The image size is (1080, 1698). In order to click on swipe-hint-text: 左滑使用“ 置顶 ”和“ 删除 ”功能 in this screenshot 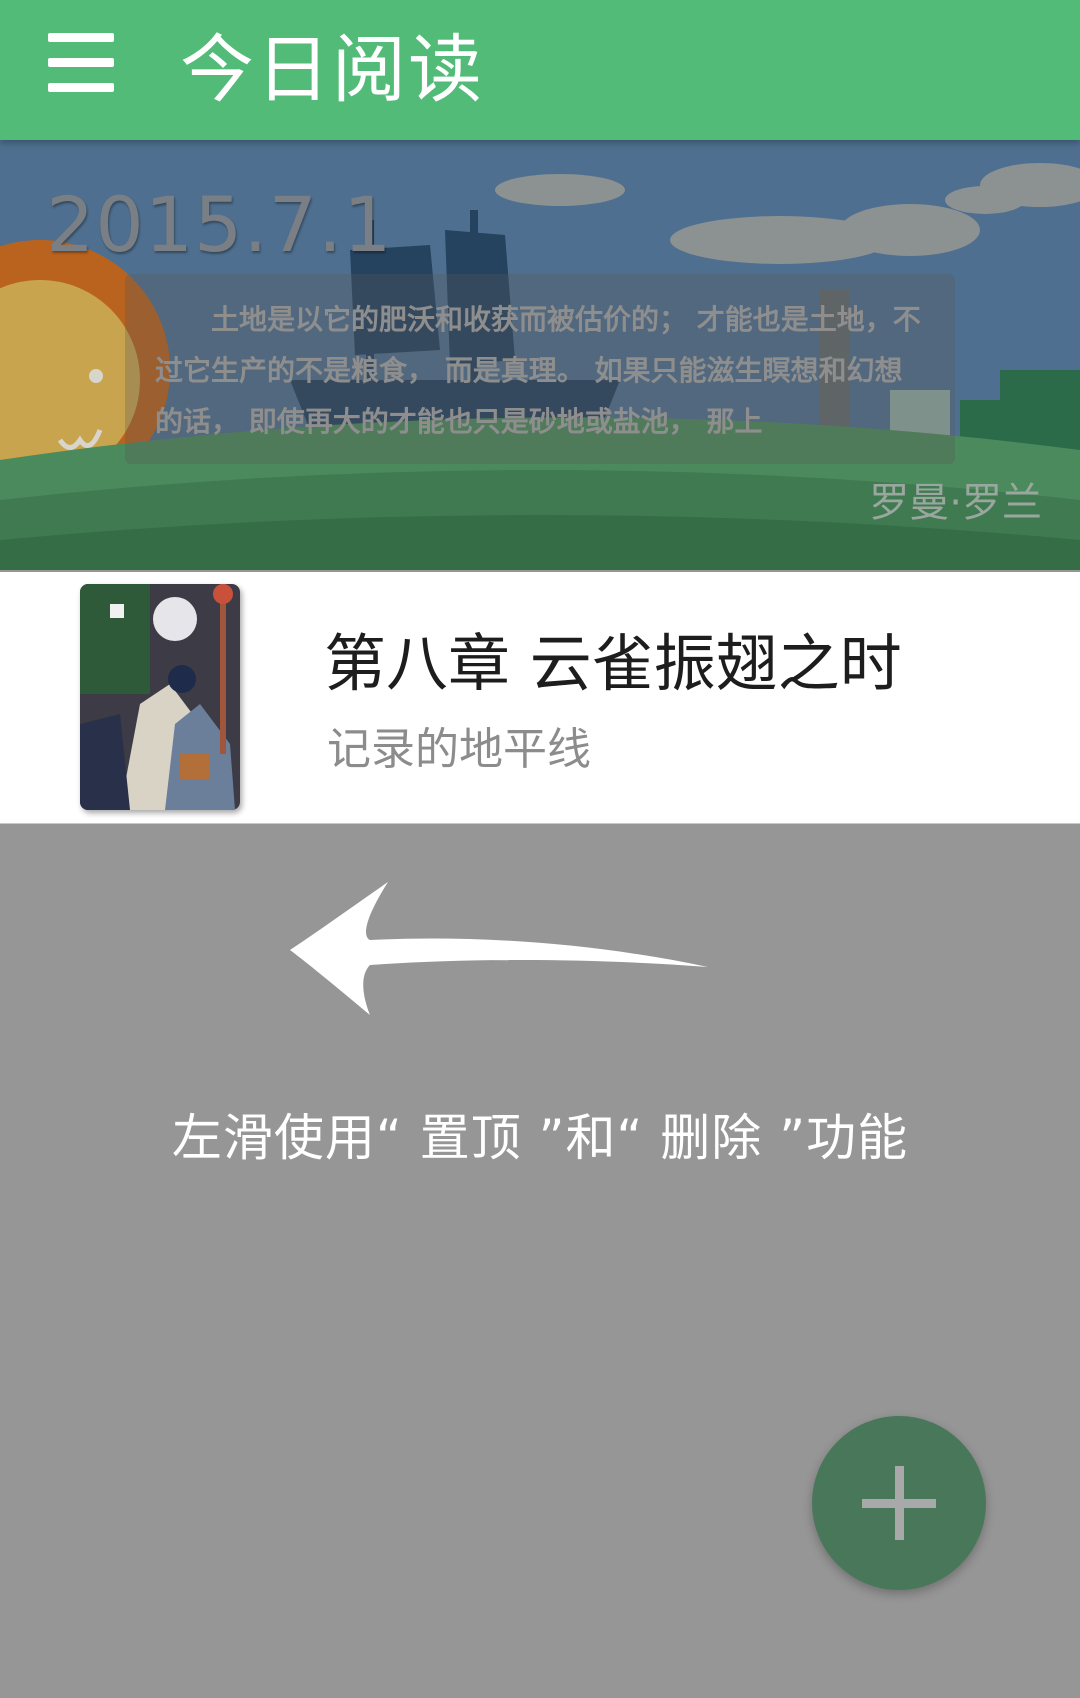, I will do `click(540, 1138)`.